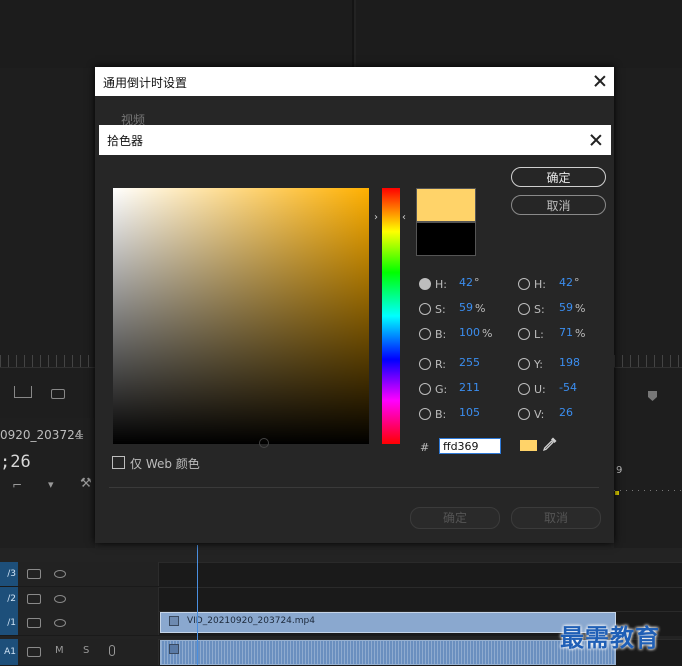 The width and height of the screenshot is (682, 666). Describe the element at coordinates (568, 387) in the screenshot. I see `yuv-u-value: -54` at that location.